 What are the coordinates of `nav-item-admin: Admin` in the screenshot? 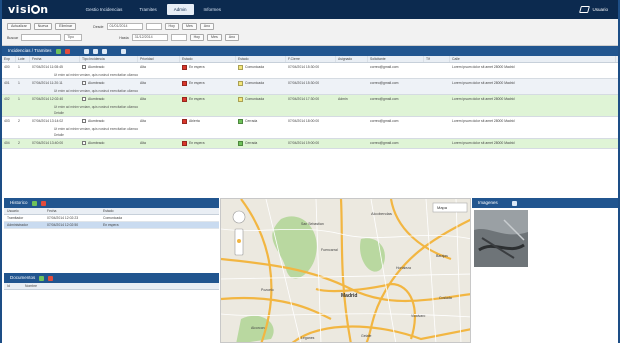 It's located at (180, 9).